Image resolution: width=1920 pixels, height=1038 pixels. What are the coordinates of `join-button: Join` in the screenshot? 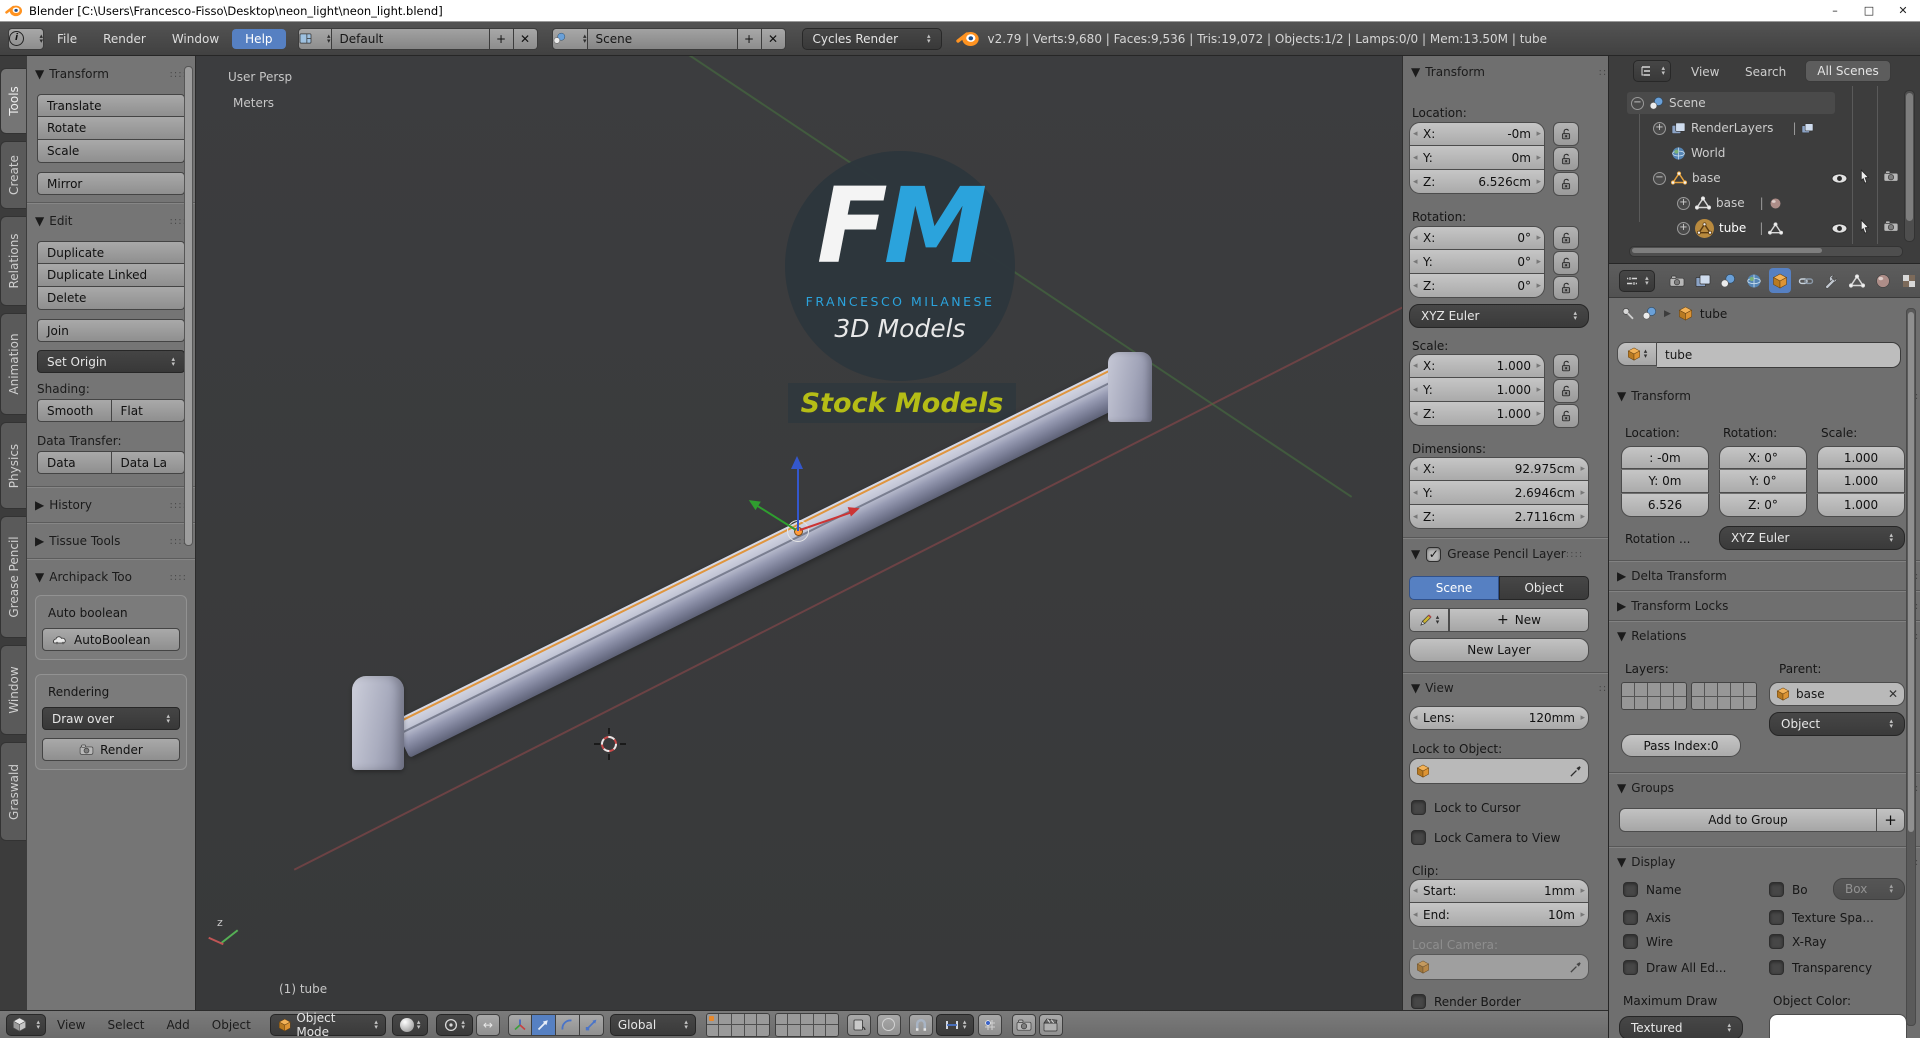 It's located at (111, 330).